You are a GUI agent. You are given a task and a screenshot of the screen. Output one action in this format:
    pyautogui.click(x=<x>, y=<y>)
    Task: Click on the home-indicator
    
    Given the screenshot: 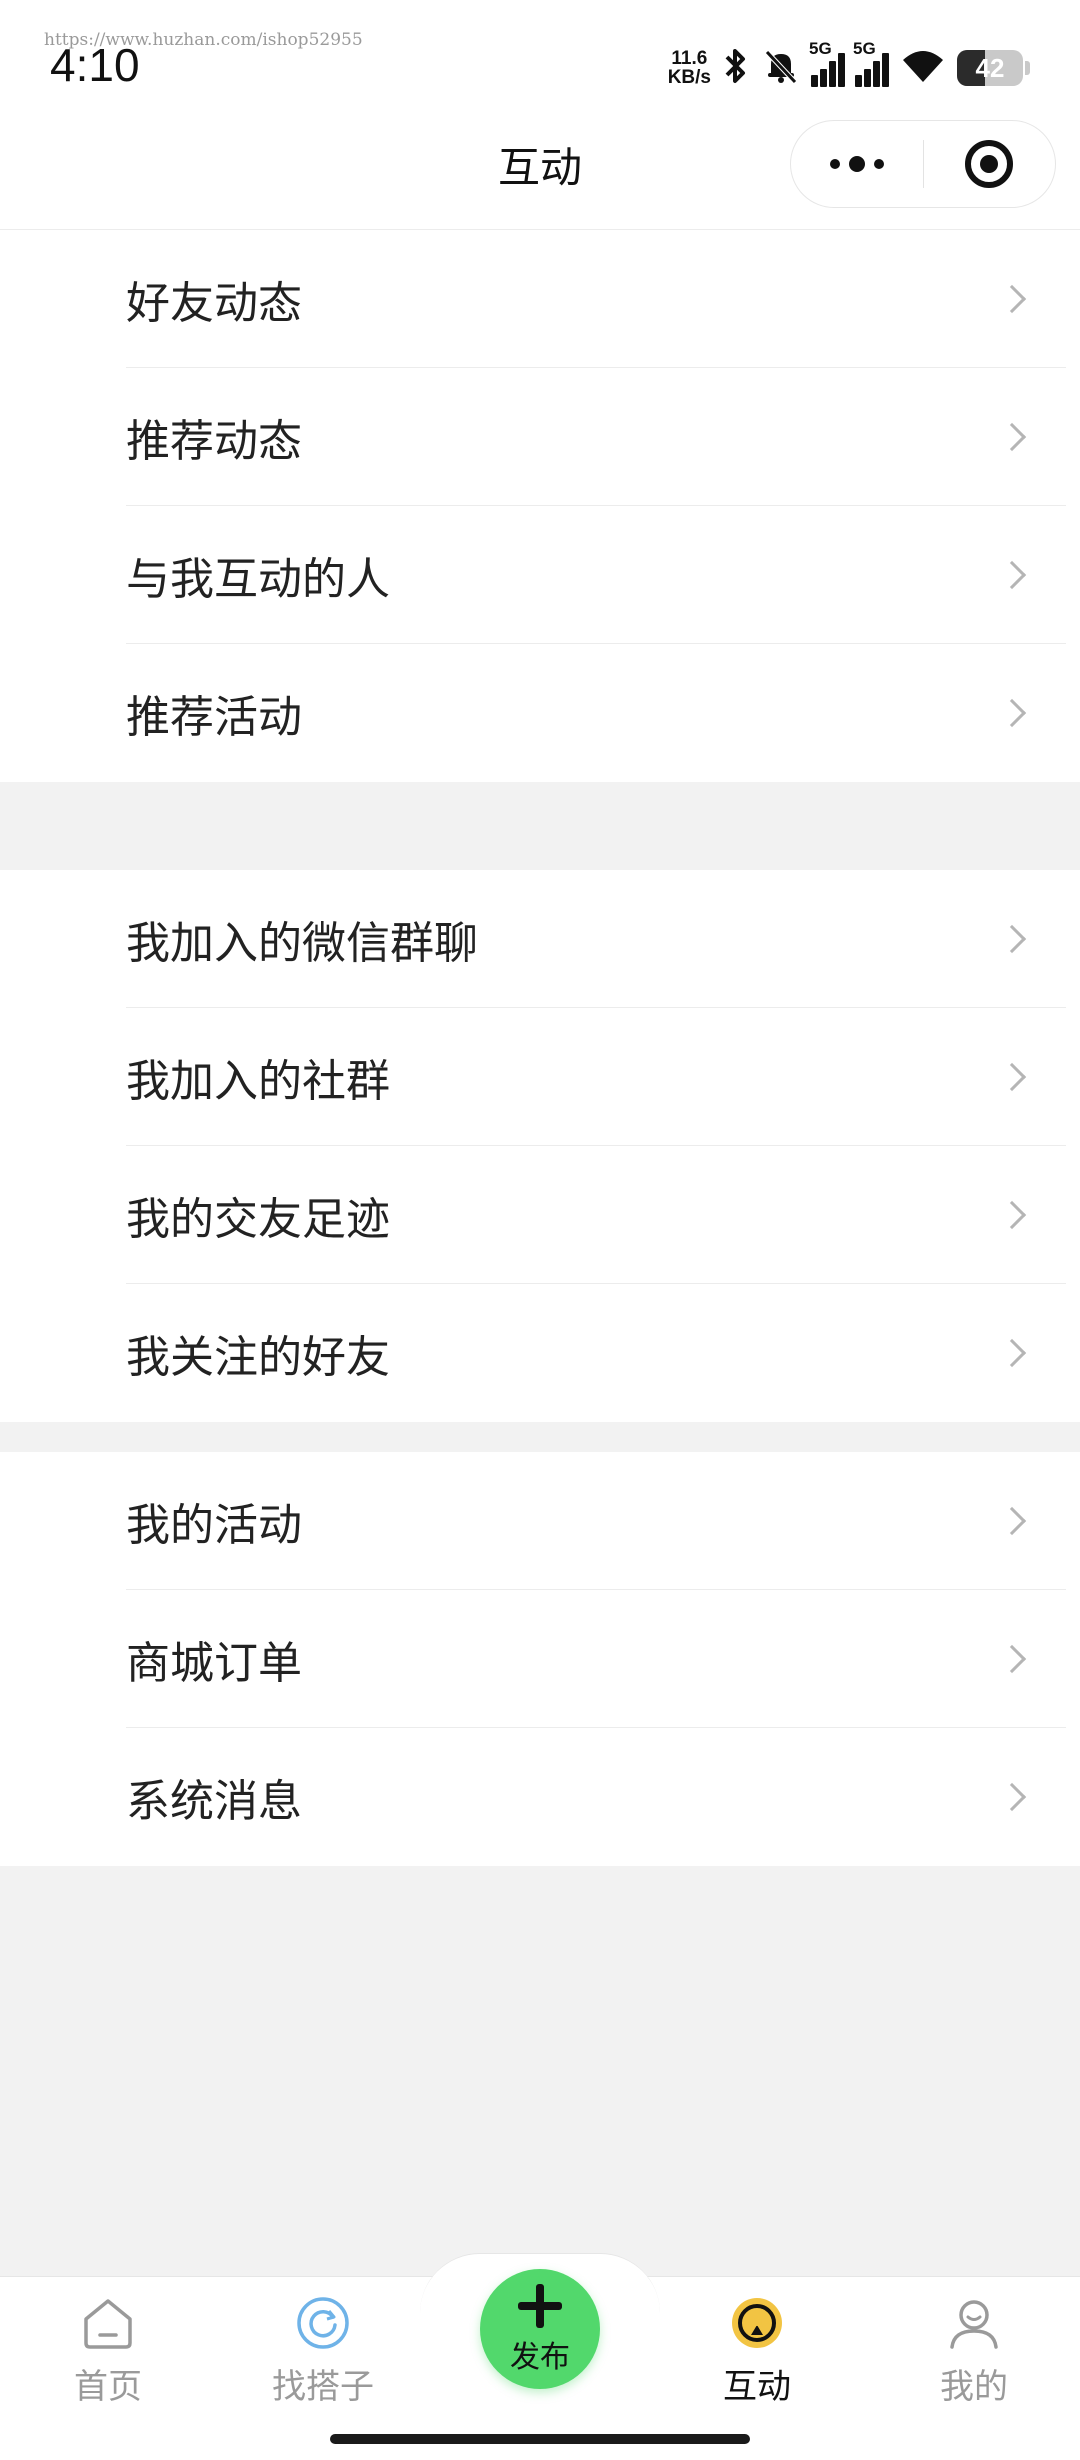 What is the action you would take?
    pyautogui.click(x=540, y=2439)
    